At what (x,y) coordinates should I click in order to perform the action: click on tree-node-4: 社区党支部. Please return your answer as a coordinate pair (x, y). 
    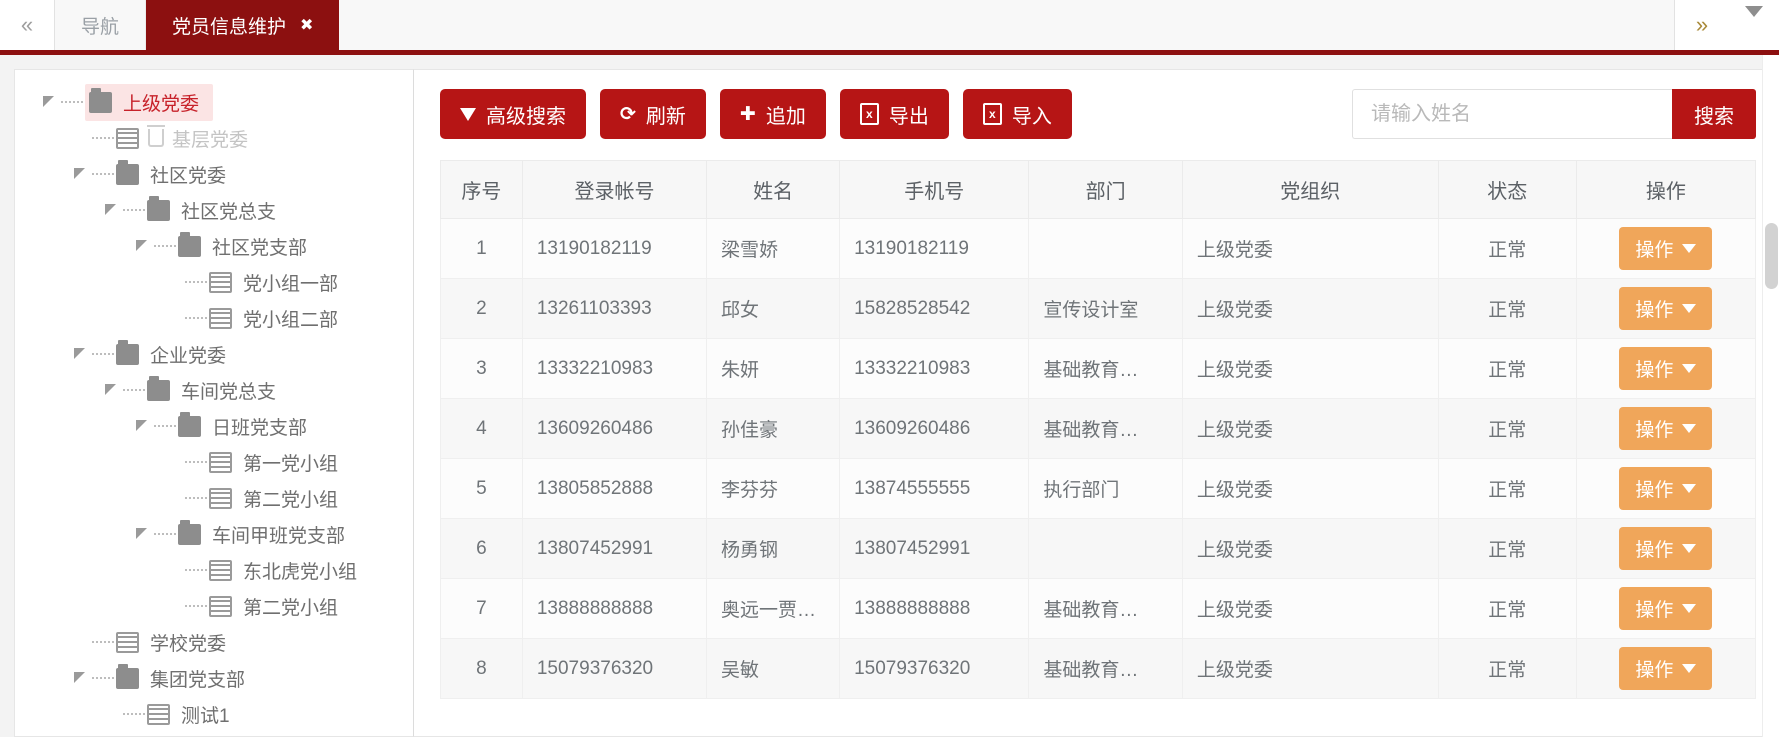
    Looking at the image, I should click on (214, 246).